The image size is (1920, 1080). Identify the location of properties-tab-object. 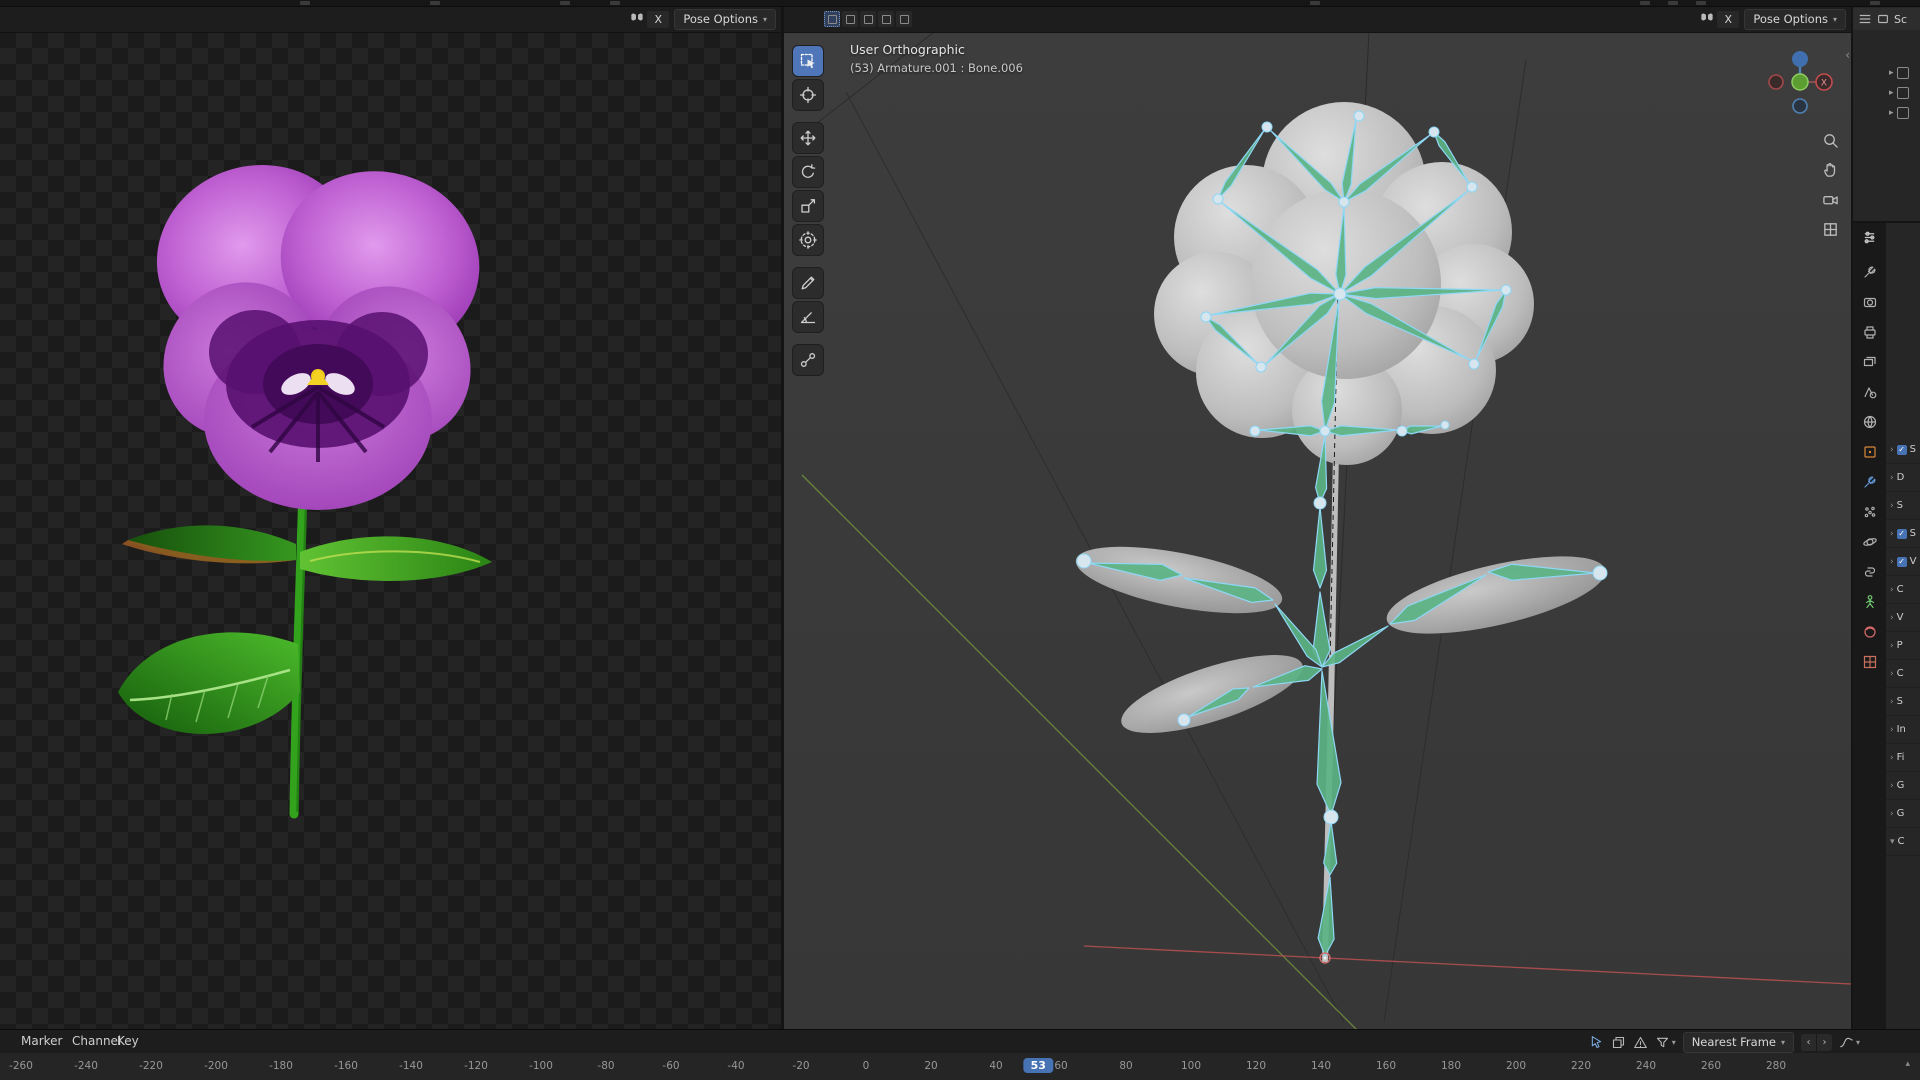
(1869, 451).